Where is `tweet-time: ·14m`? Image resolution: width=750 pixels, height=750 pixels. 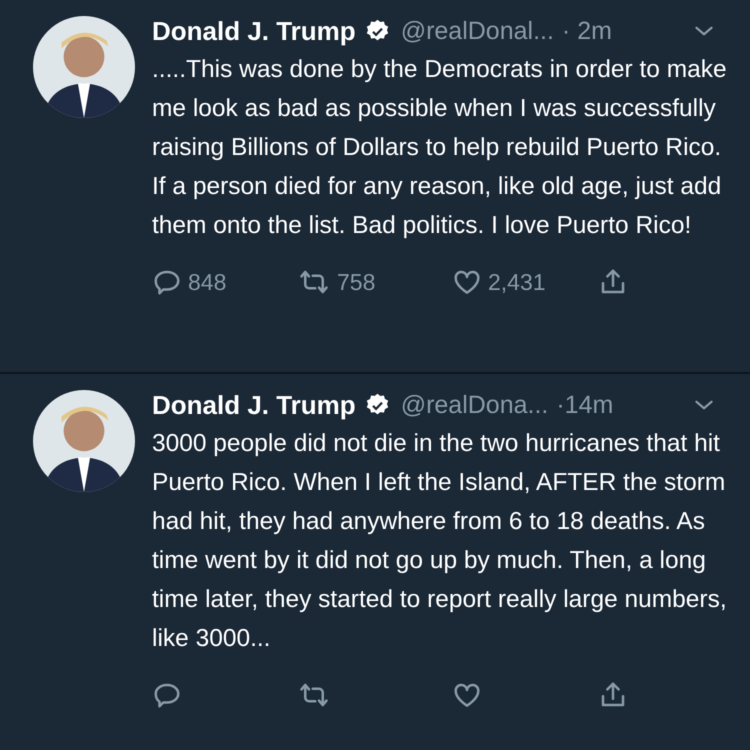
tweet-time: ·14m is located at coordinates (585, 405).